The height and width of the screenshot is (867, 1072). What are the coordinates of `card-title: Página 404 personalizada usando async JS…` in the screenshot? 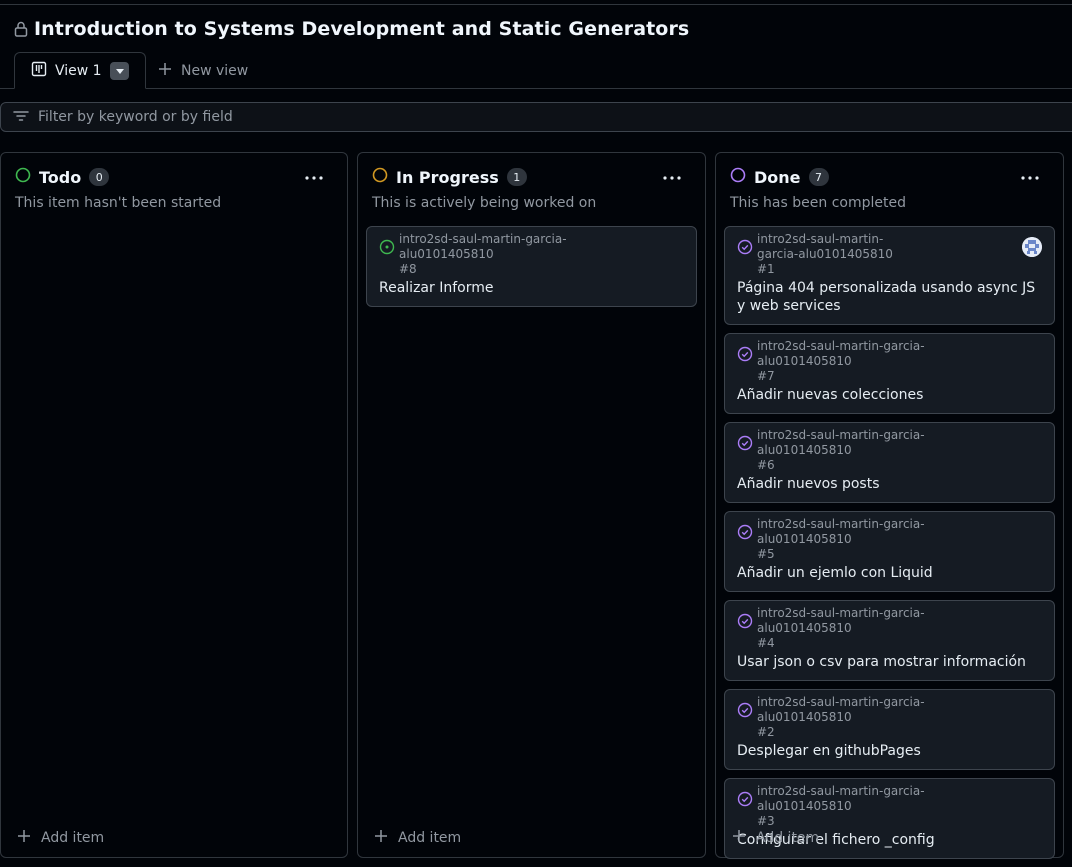 It's located at (889, 297).